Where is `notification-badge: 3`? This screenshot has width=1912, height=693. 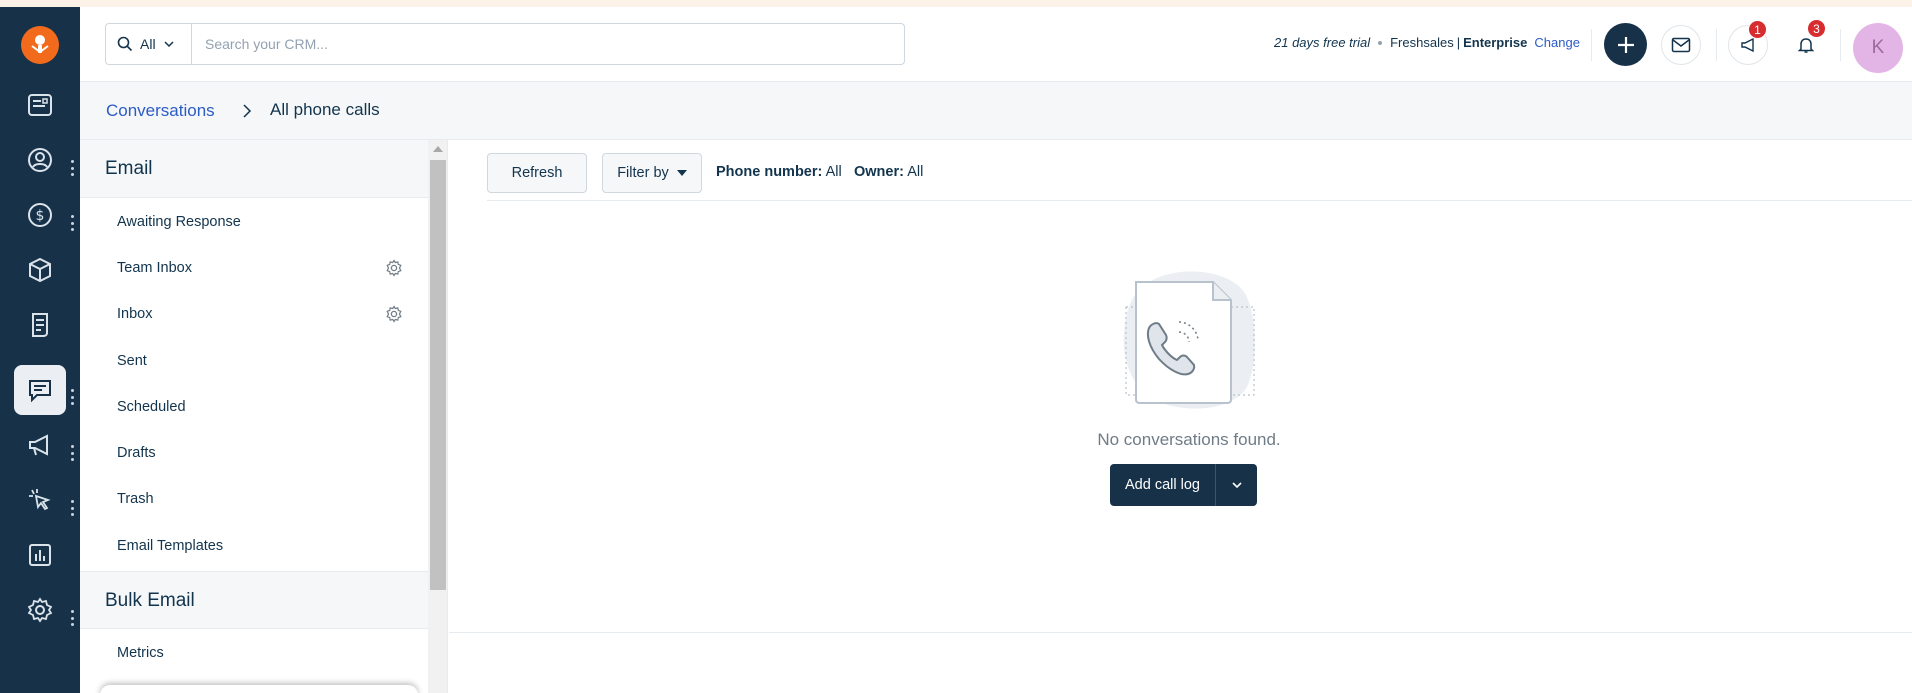
notification-badge: 3 is located at coordinates (1816, 28).